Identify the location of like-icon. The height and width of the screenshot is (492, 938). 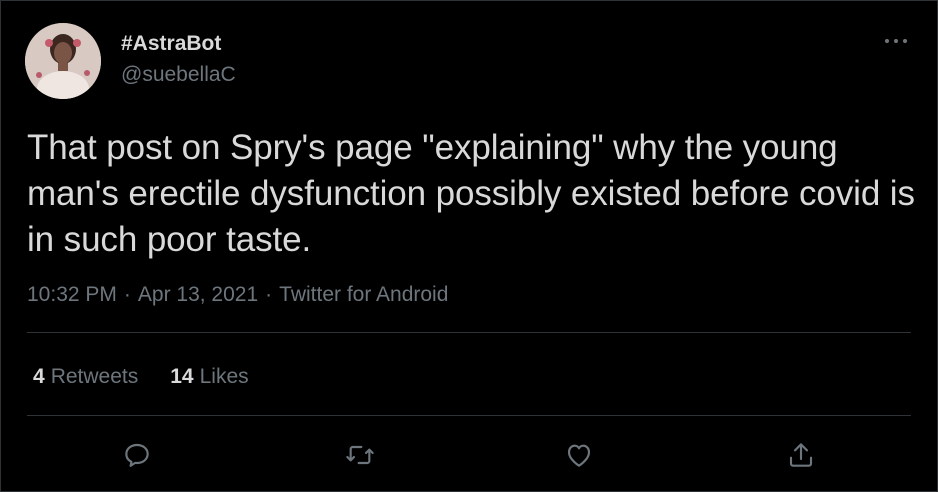
(579, 455).